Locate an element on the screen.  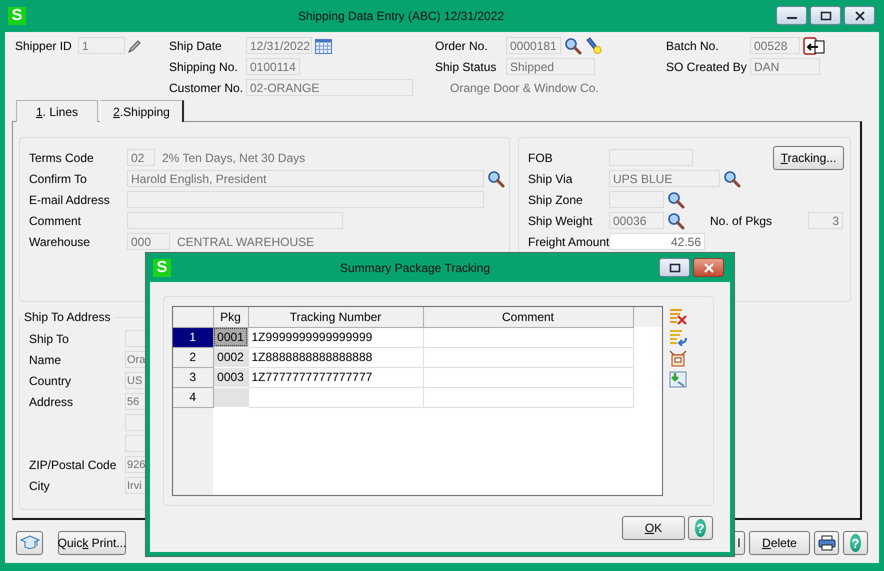
input-field: 42.56 is located at coordinates (657, 241).